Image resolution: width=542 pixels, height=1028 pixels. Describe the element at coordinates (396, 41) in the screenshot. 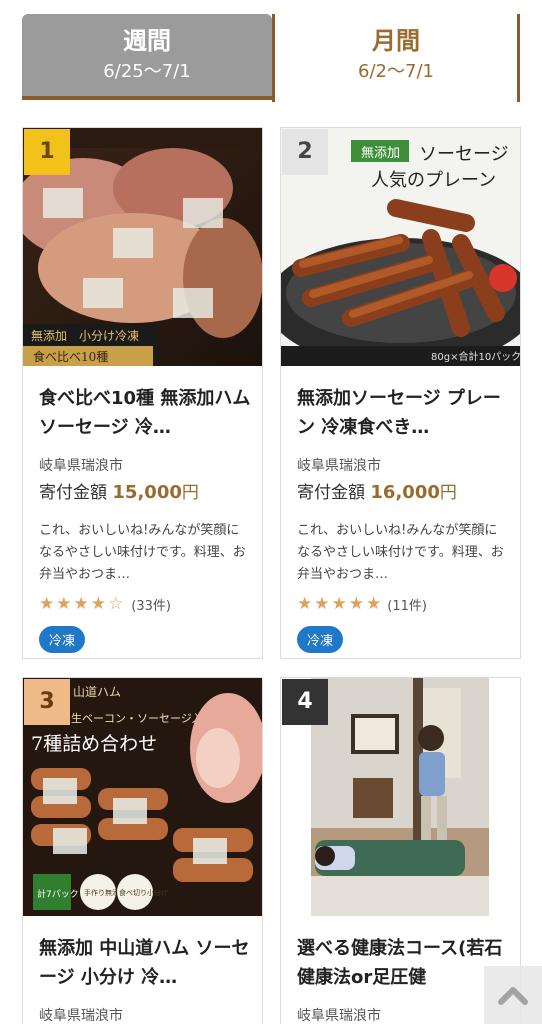

I see `tab-monthly-title: 月間` at that location.